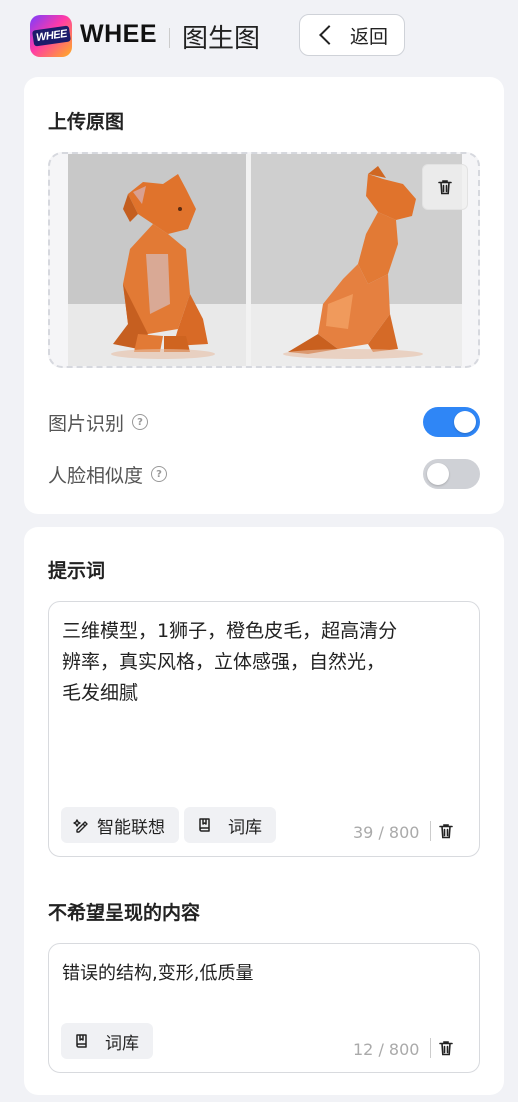  Describe the element at coordinates (245, 827) in the screenshot. I see `prompt-library-label: 词库` at that location.